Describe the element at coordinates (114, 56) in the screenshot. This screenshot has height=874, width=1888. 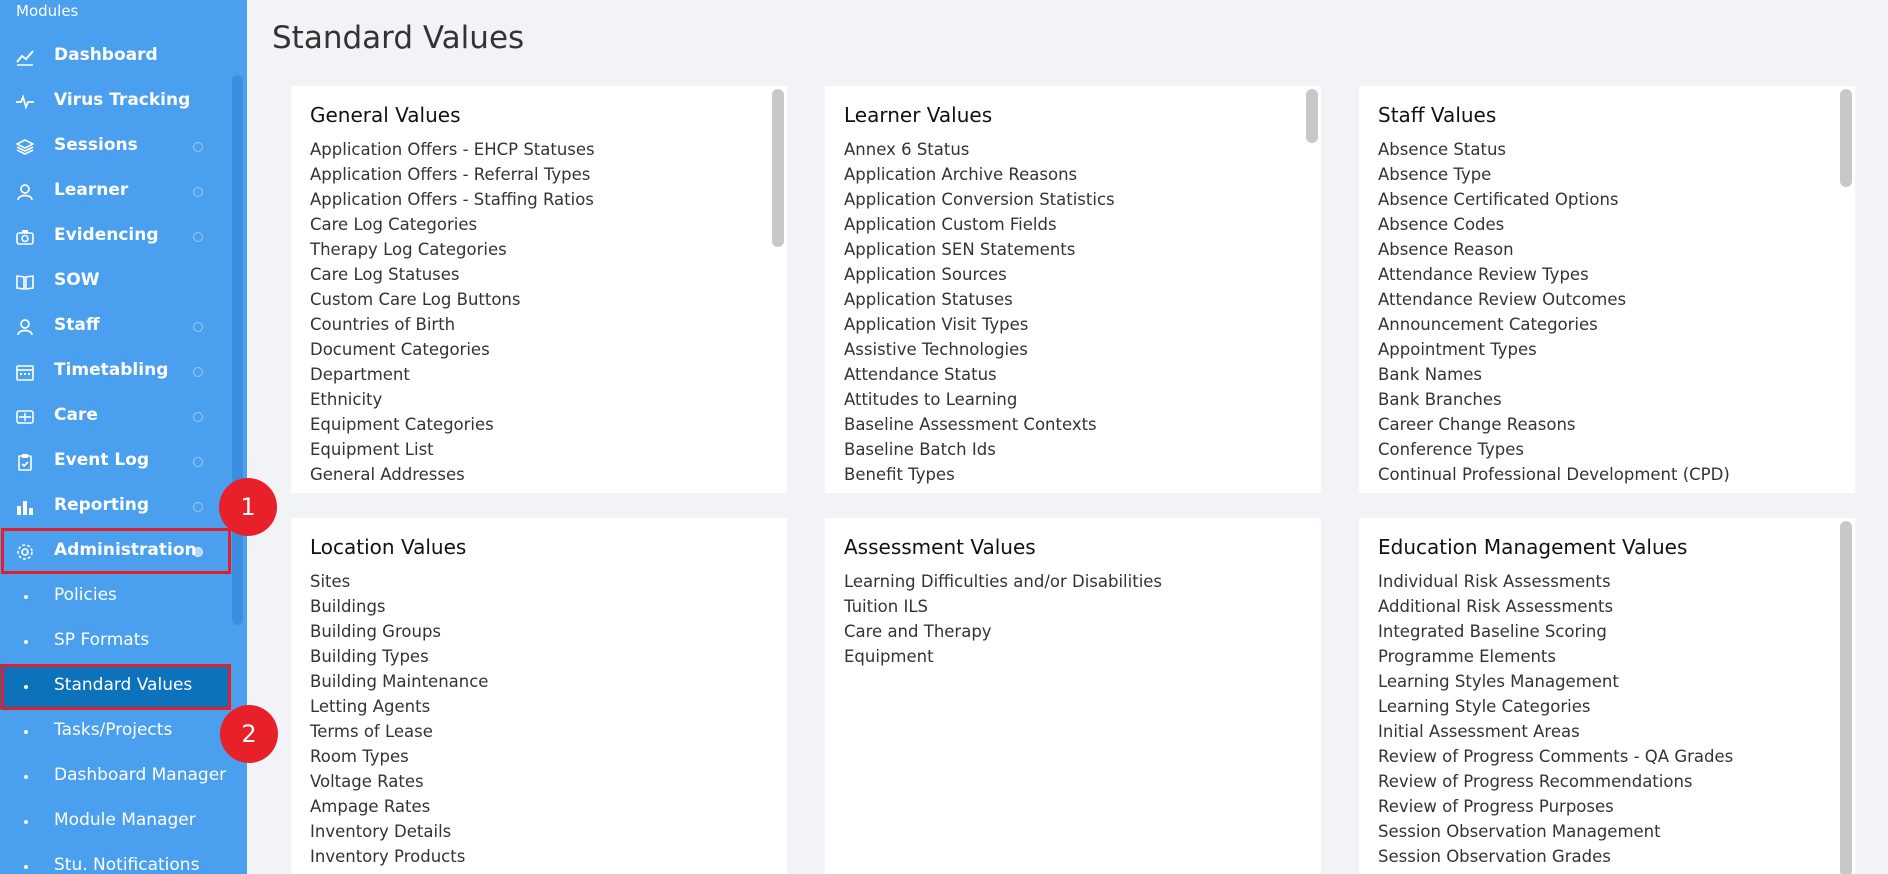
I see `sidebar-item-dashboard: Dashboard` at that location.